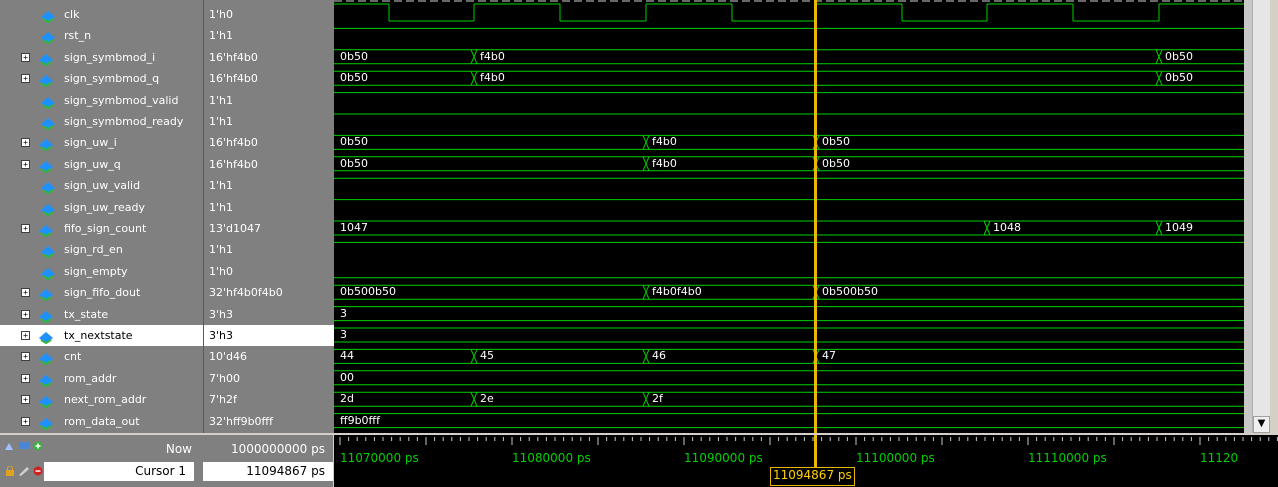 The height and width of the screenshot is (487, 1278). Describe the element at coordinates (110, 57) in the screenshot. I see `signal-name: sign_symbmod_i` at that location.